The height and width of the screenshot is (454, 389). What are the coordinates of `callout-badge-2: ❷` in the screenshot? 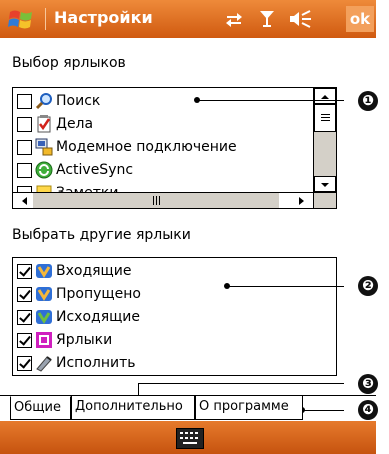 It's located at (368, 286).